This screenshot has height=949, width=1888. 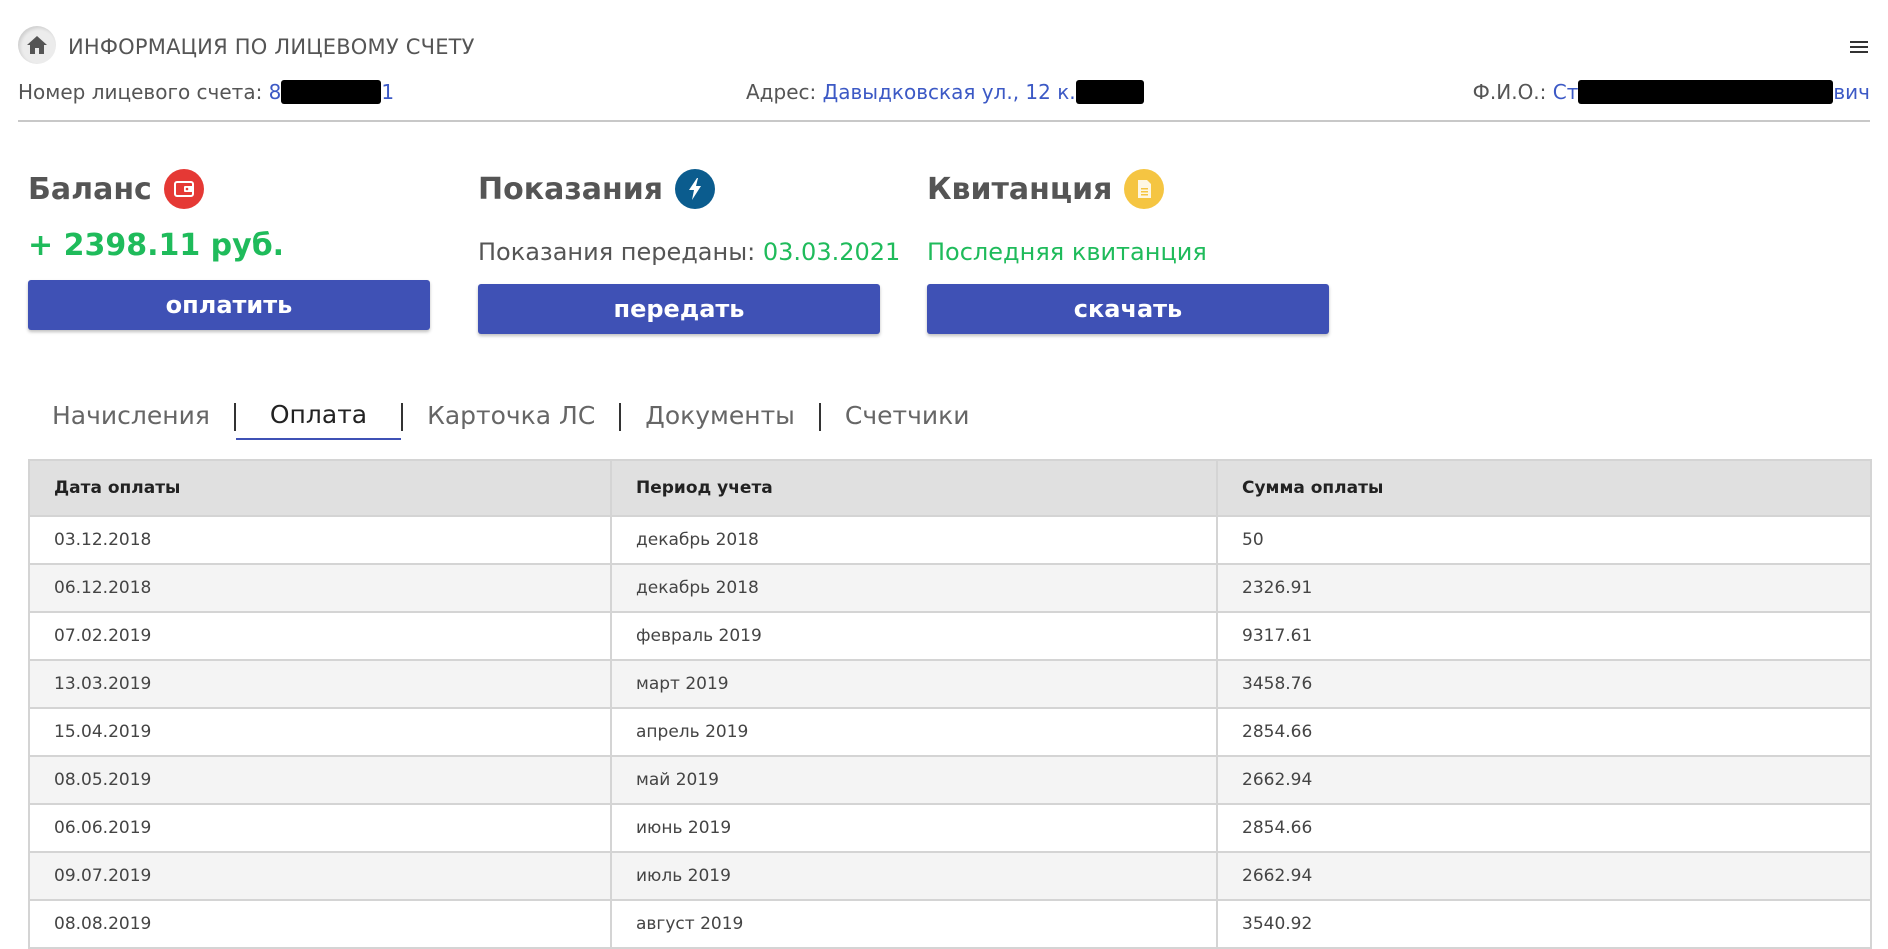 What do you see at coordinates (320, 540) in the screenshot?
I see `cell-payment-date: 03.12.2018` at bounding box center [320, 540].